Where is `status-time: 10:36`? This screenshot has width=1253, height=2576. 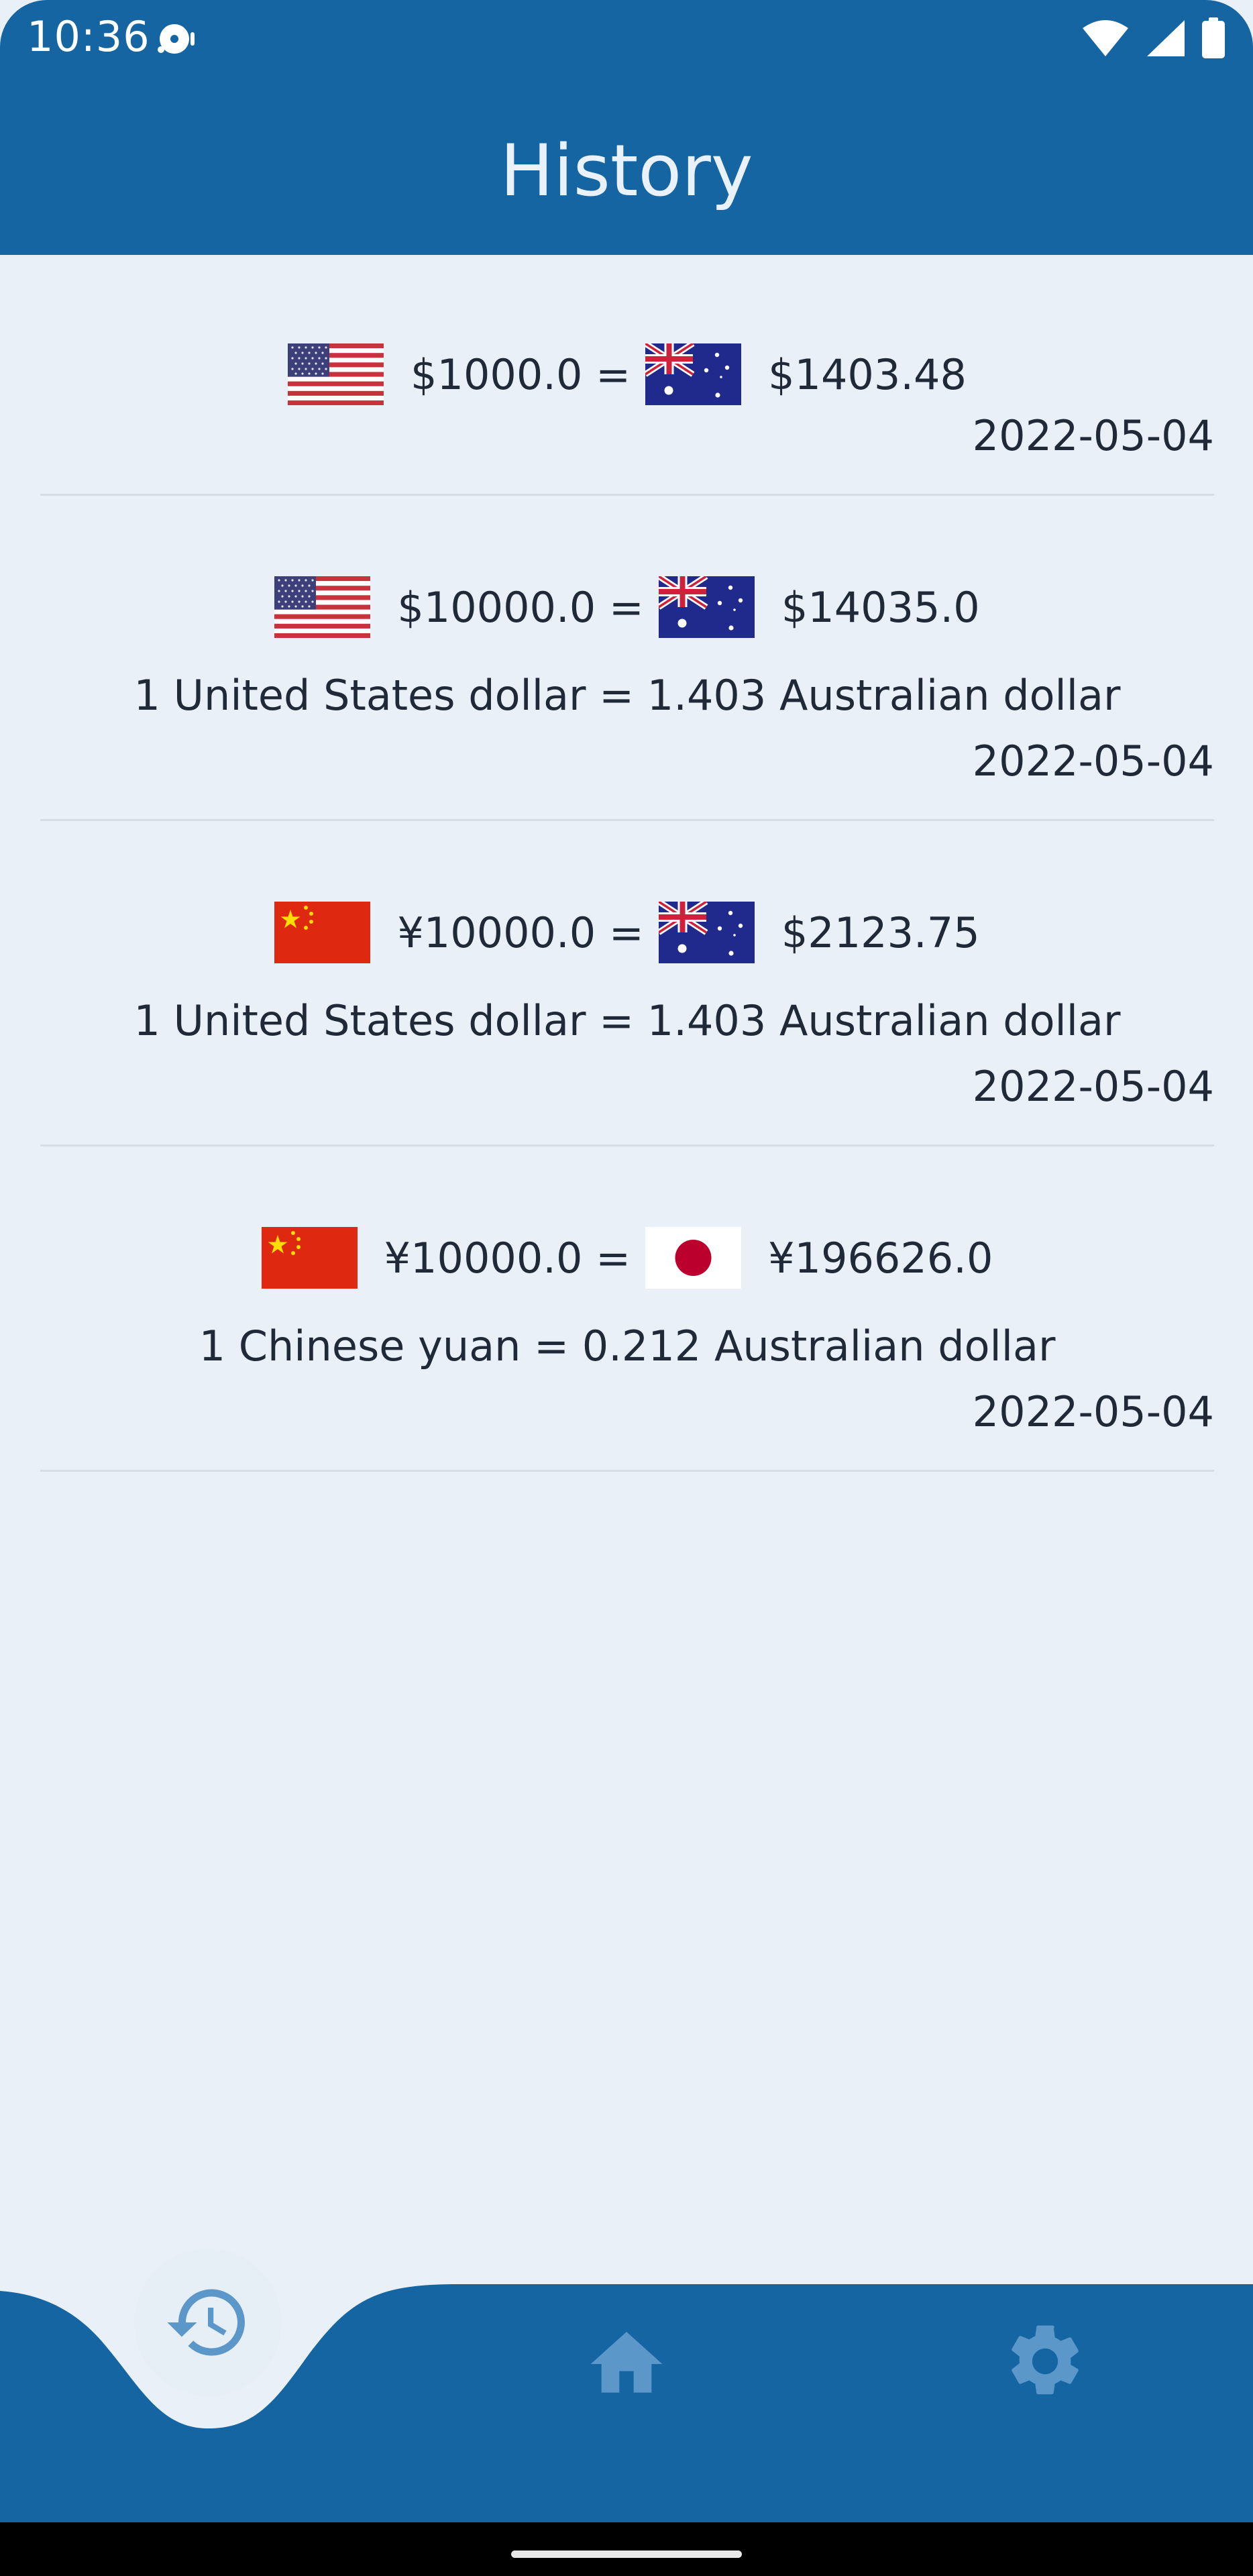
status-time: 10:36 is located at coordinates (88, 36).